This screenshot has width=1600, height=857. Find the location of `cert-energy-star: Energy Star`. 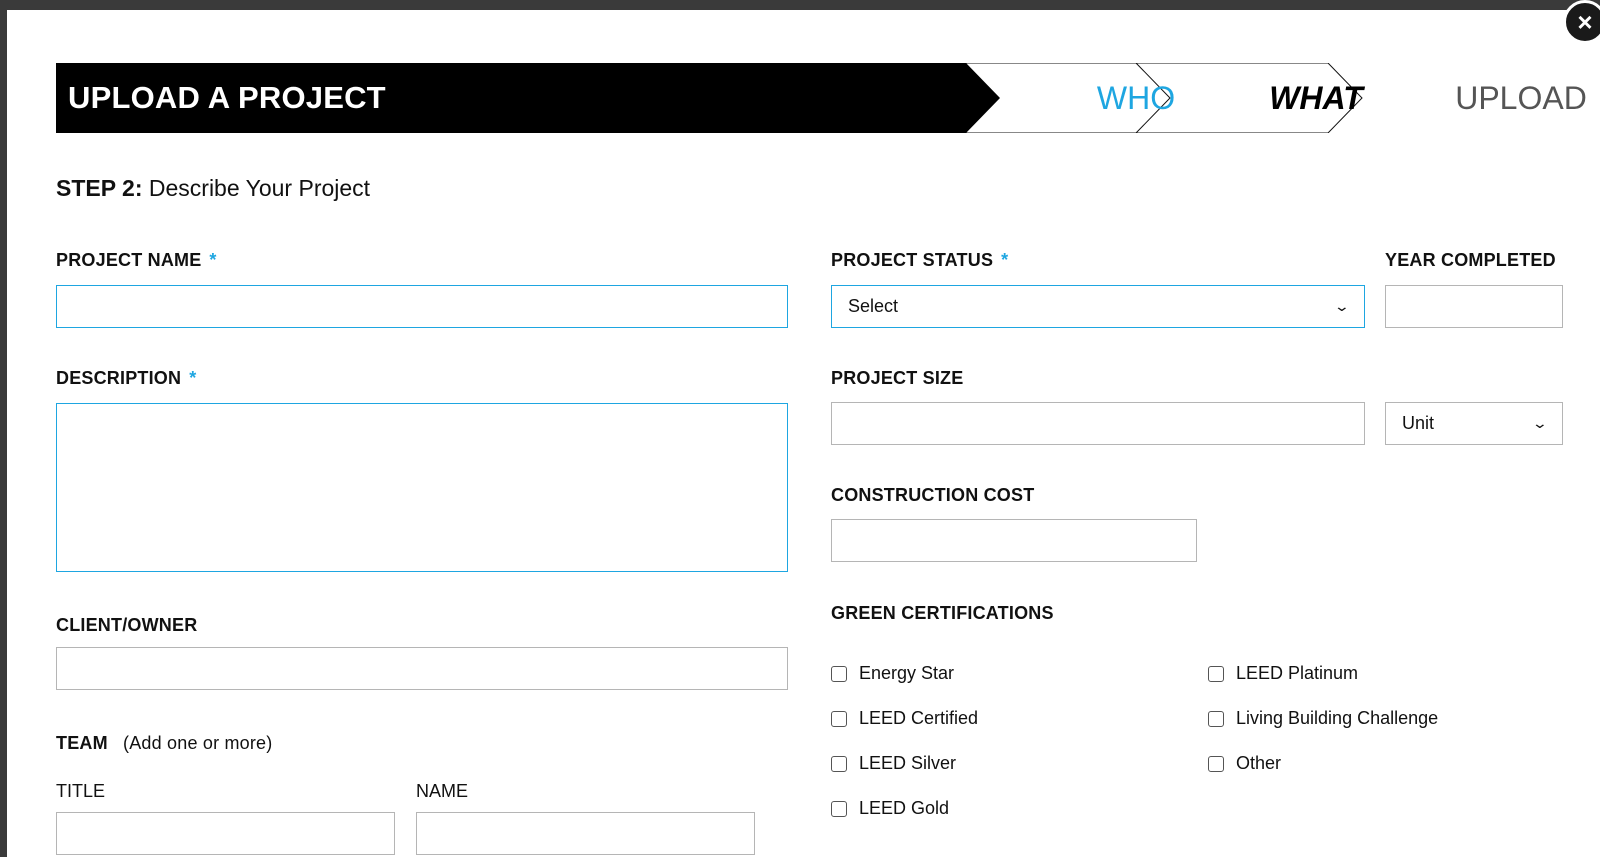

cert-energy-star: Energy Star is located at coordinates (892, 673).